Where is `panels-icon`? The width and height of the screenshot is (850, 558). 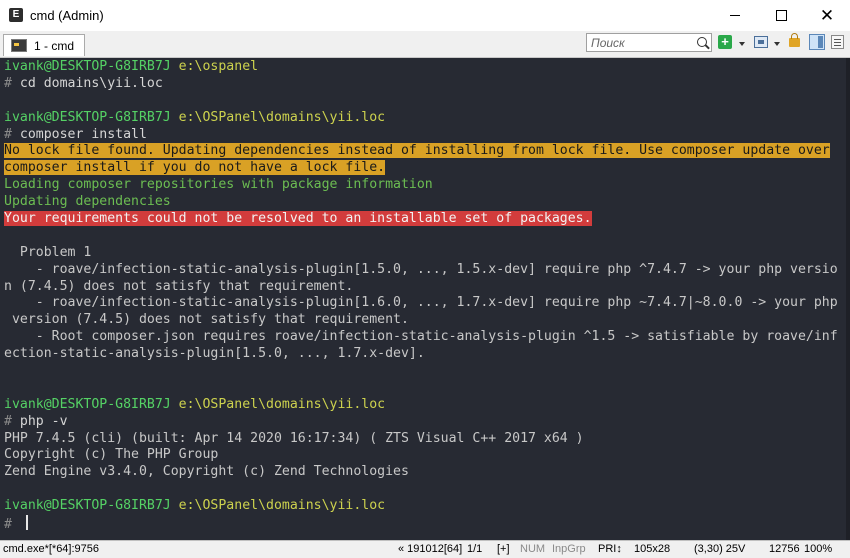
panels-icon is located at coordinates (817, 42).